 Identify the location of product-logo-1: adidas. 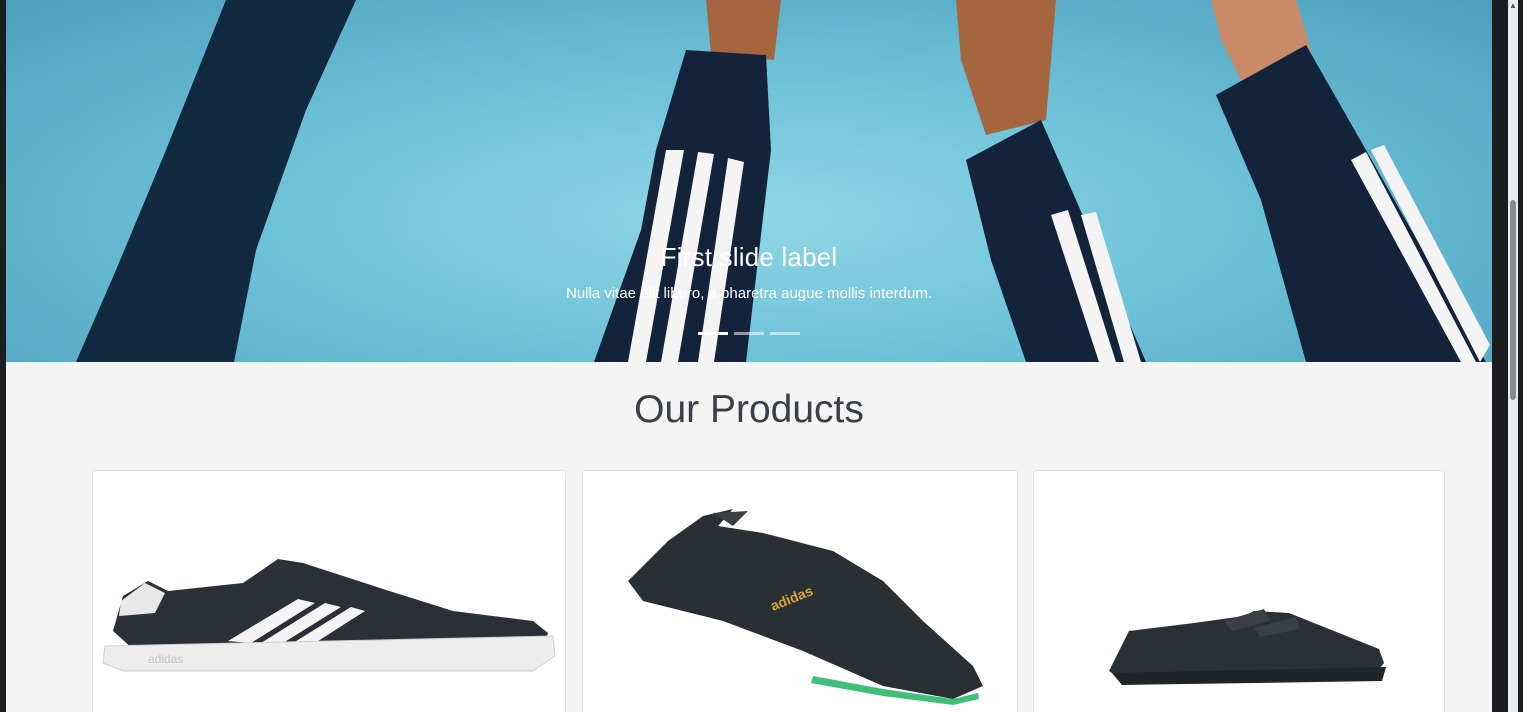
(165, 659).